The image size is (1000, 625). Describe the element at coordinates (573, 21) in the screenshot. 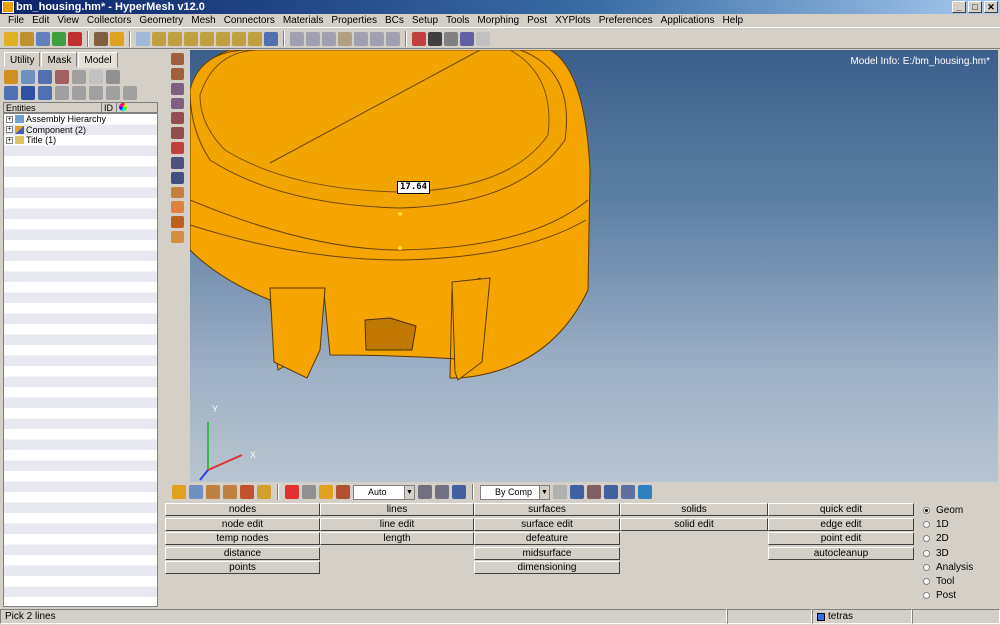

I see `menu-xyplots: XYPlots` at that location.